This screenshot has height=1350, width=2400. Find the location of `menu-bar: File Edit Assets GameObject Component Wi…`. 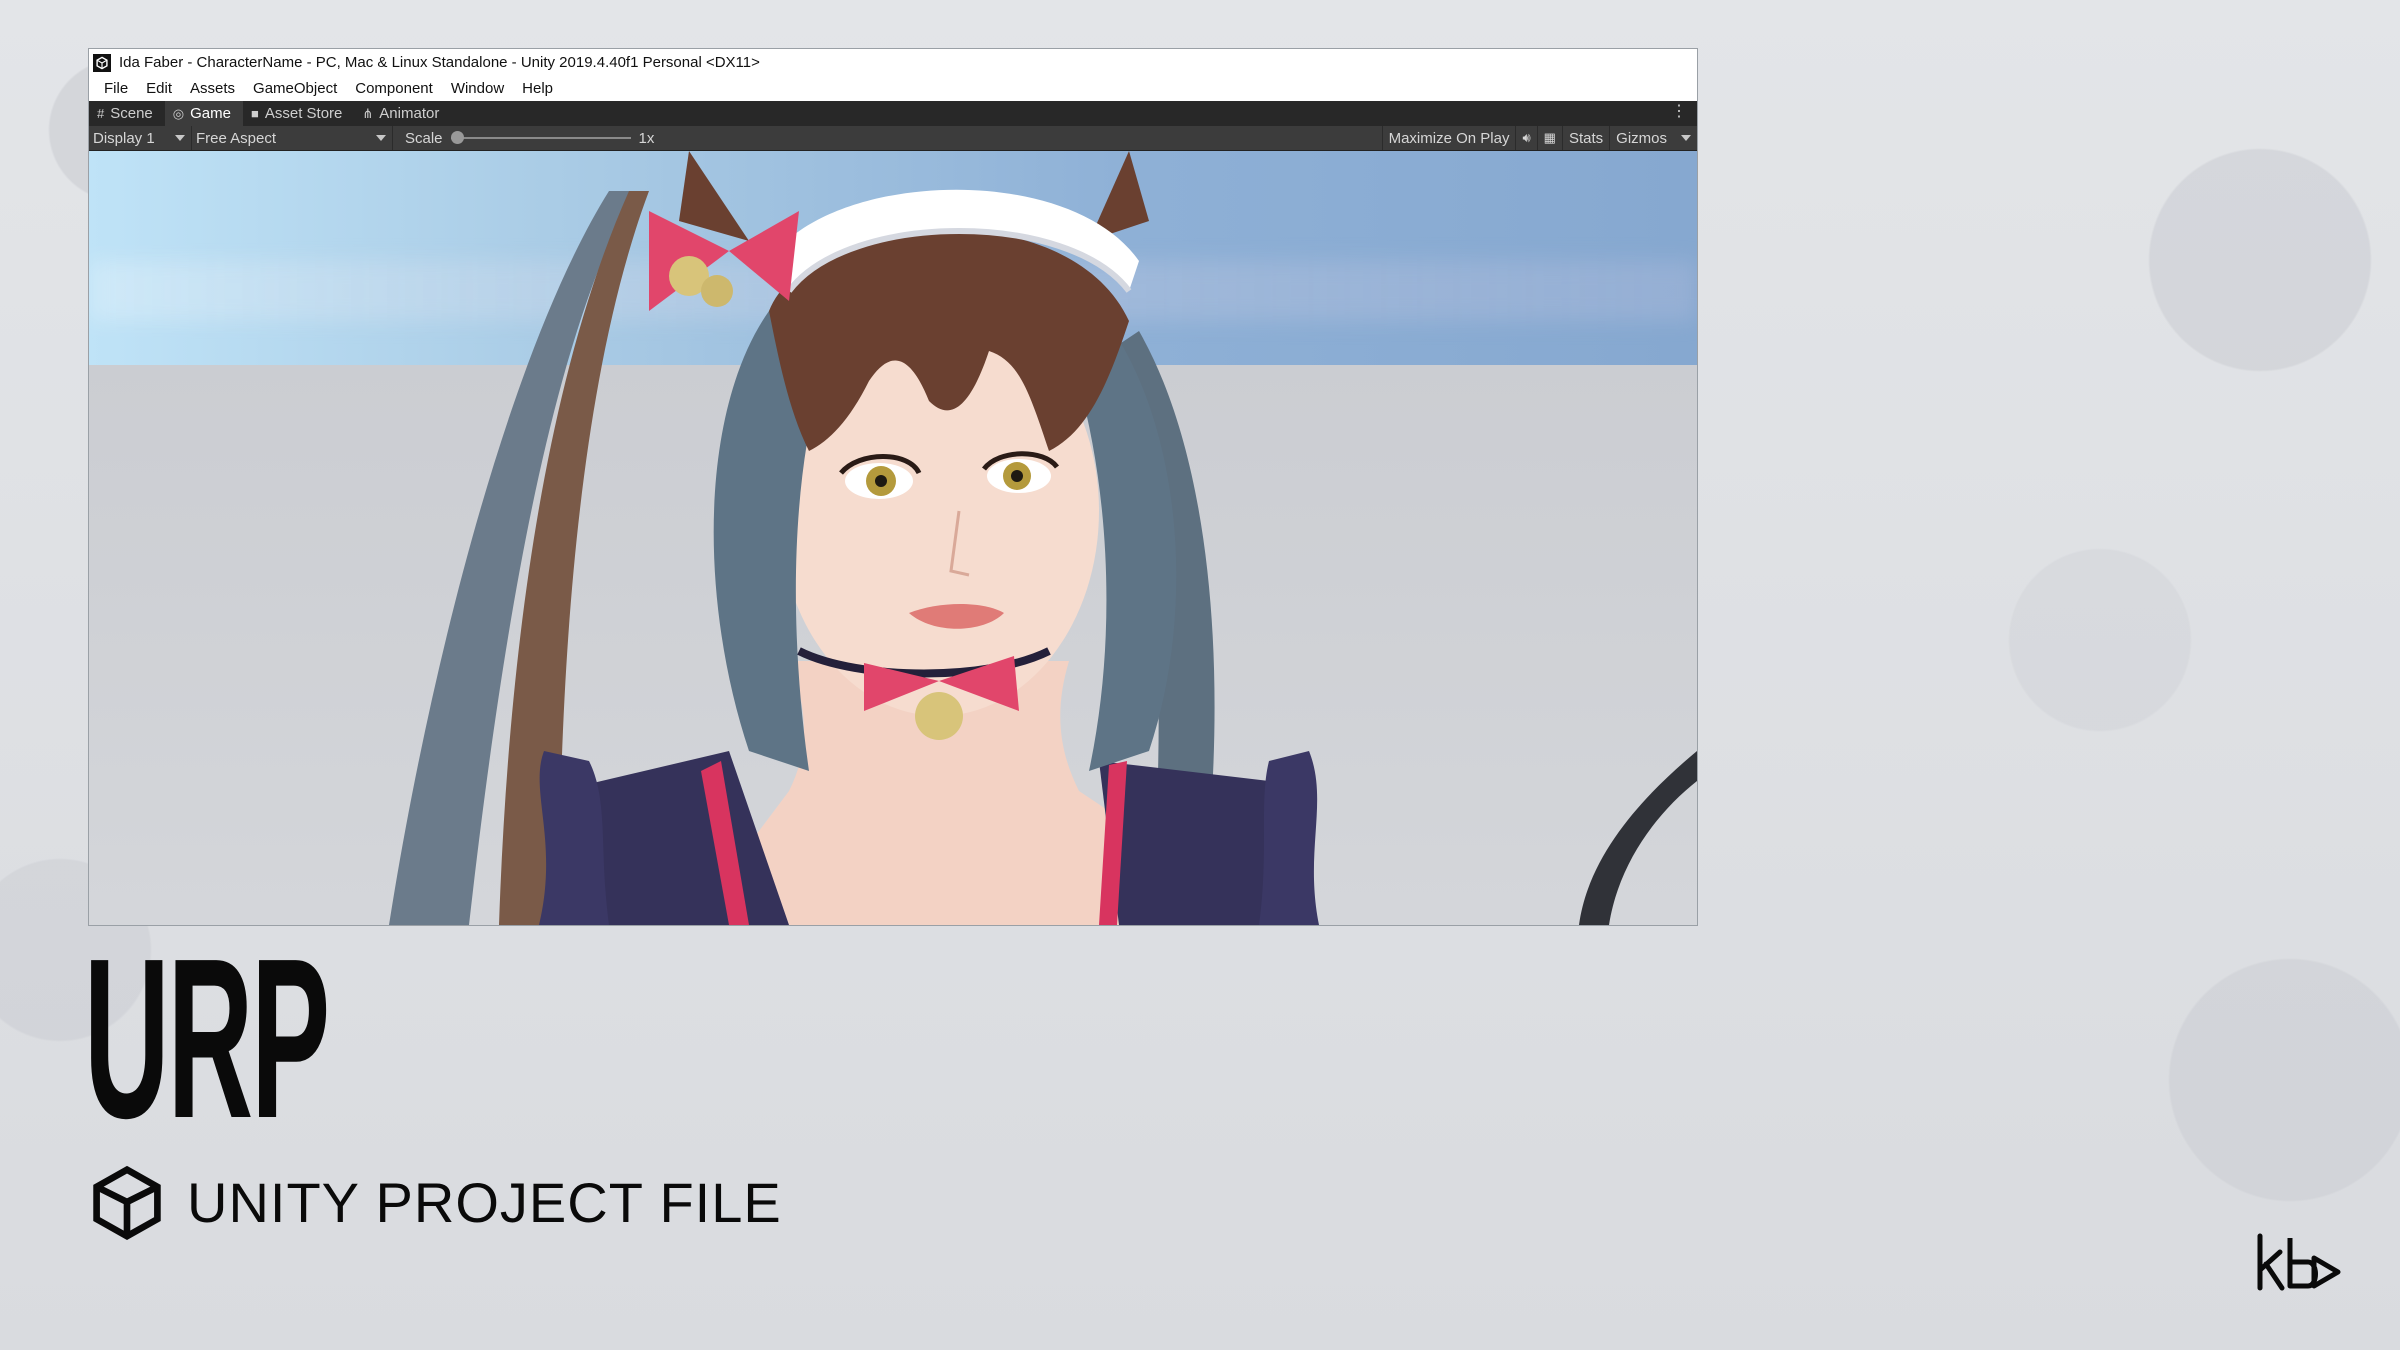

menu-bar: File Edit Assets GameObject Component Wi… is located at coordinates (893, 88).